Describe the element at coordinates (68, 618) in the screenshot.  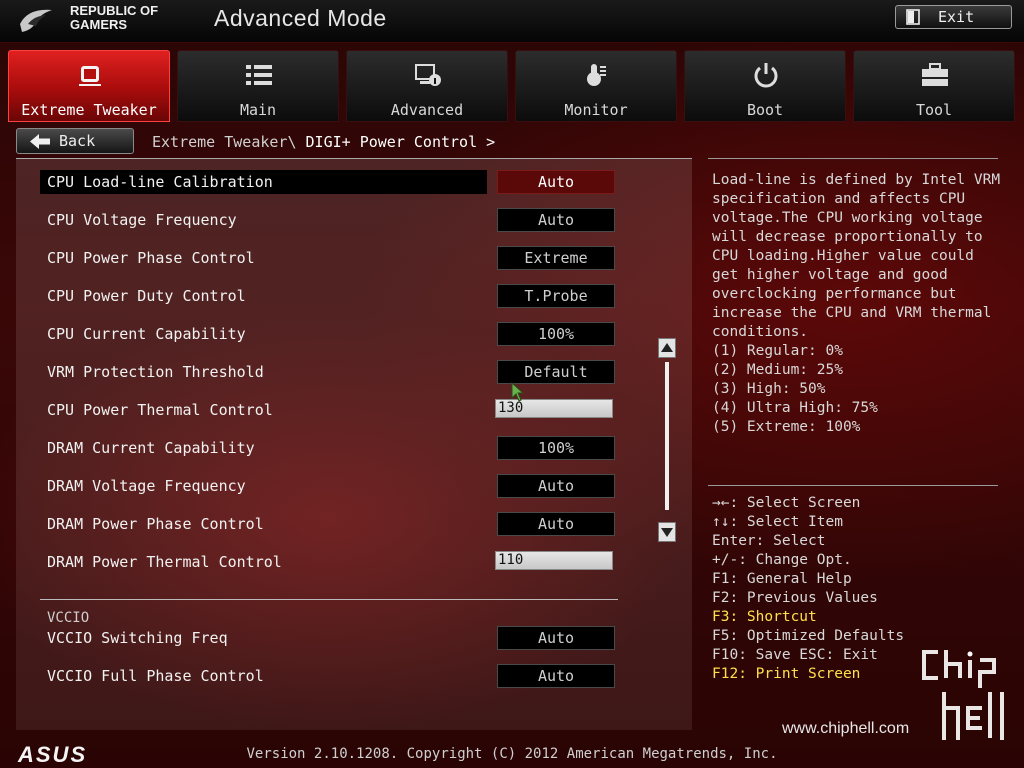
I see `section-label-vccio: VCCIO` at that location.